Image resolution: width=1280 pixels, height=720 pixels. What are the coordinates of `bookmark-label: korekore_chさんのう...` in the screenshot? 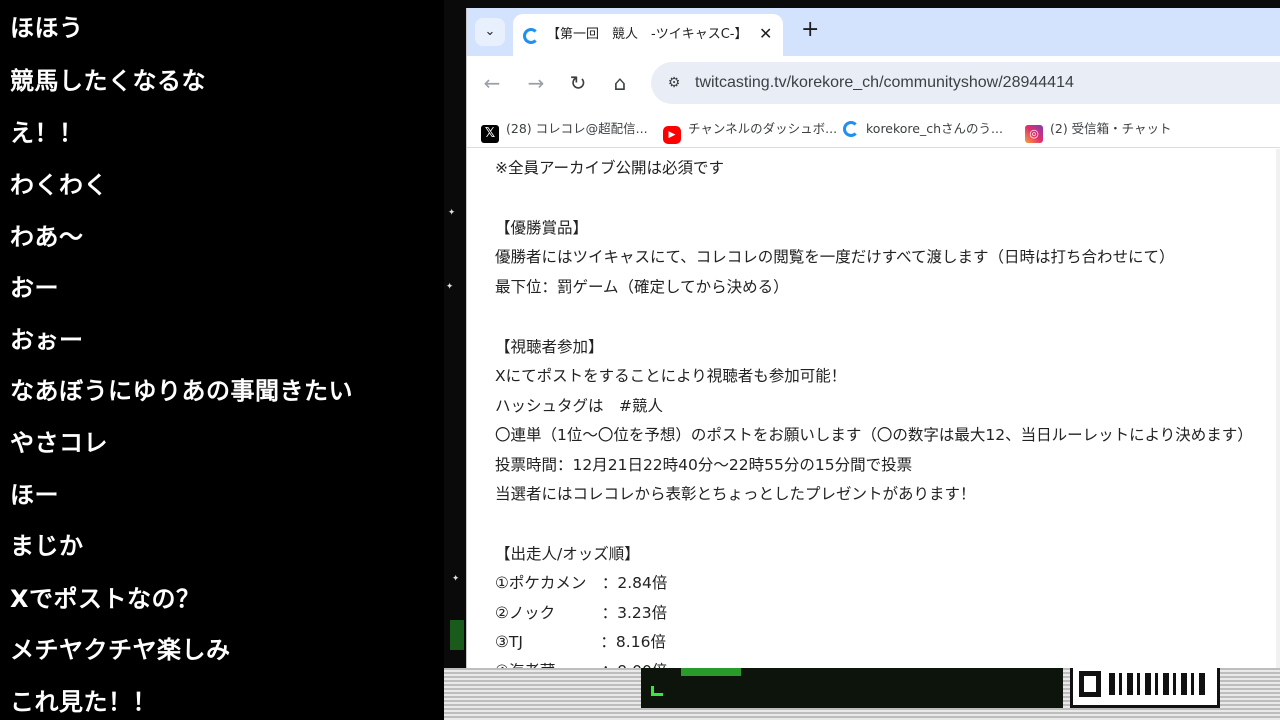 It's located at (934, 128).